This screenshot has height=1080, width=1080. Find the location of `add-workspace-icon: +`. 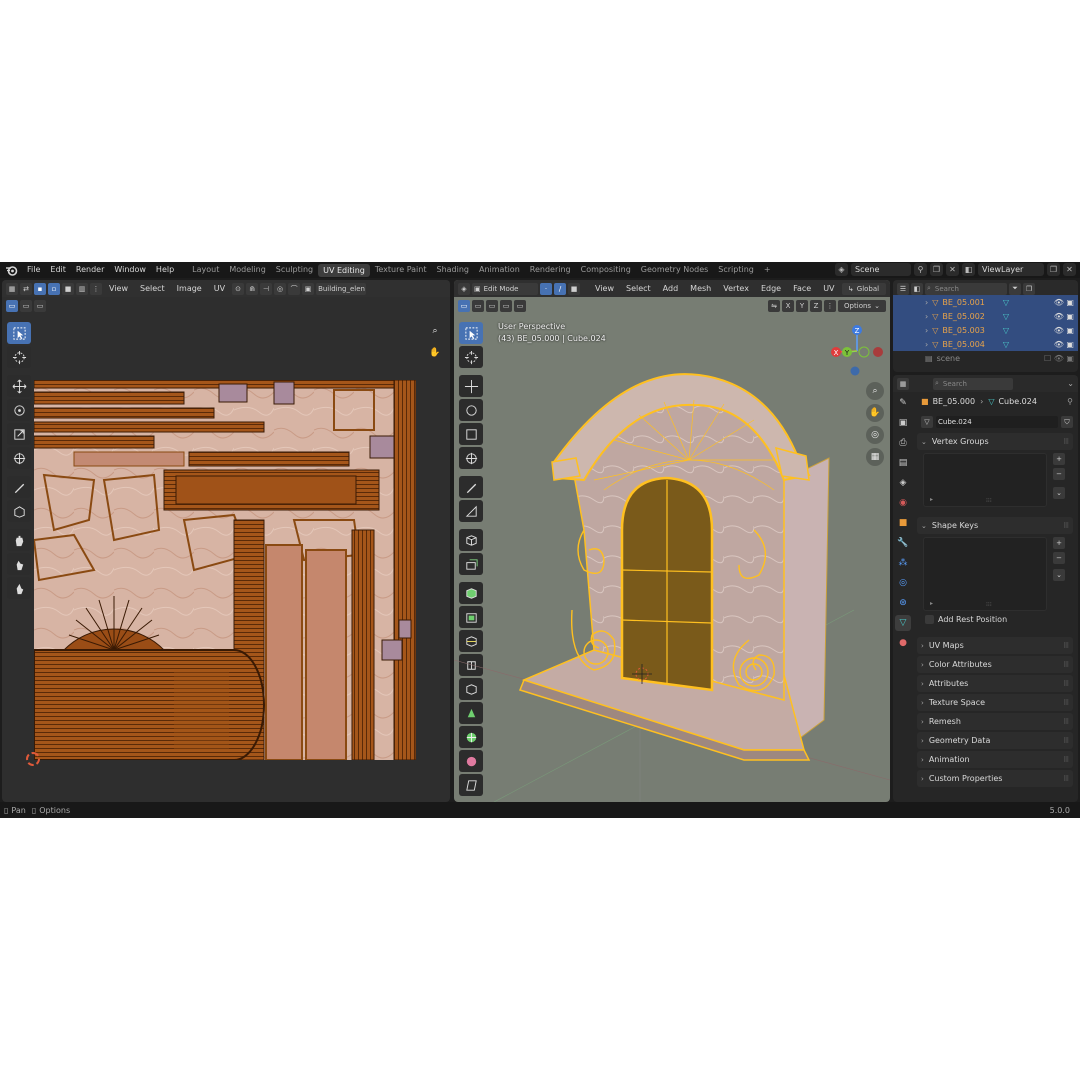

add-workspace-icon: + is located at coordinates (767, 270).